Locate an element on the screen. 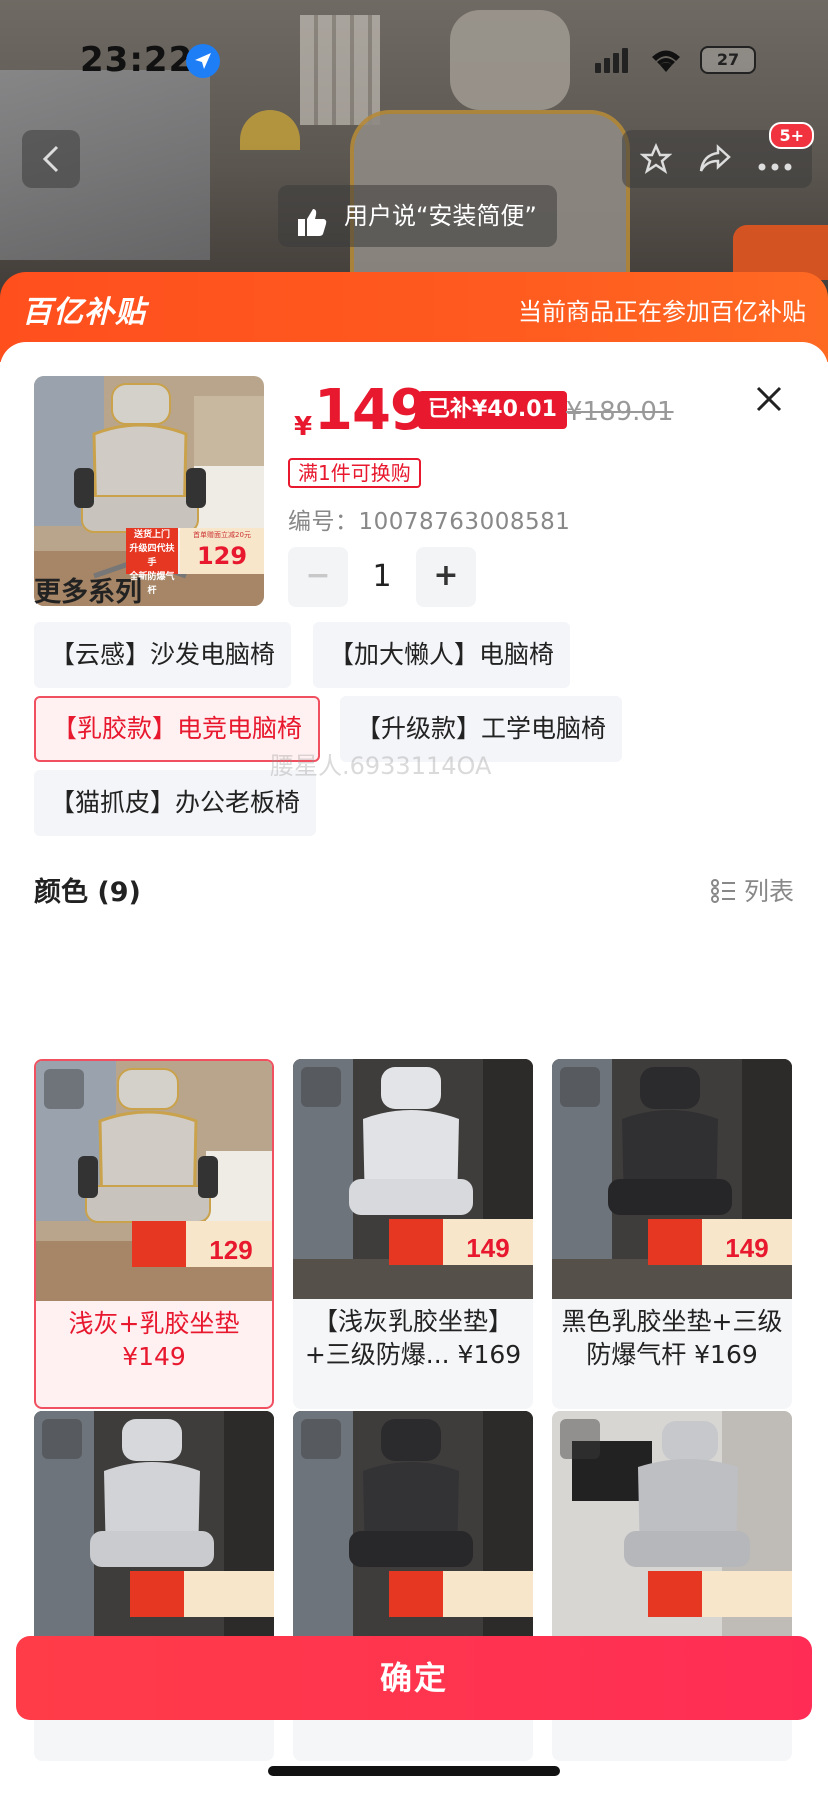 This screenshot has width=828, height=1796. color-header: 颜色 (9) 列表 is located at coordinates (414, 890).